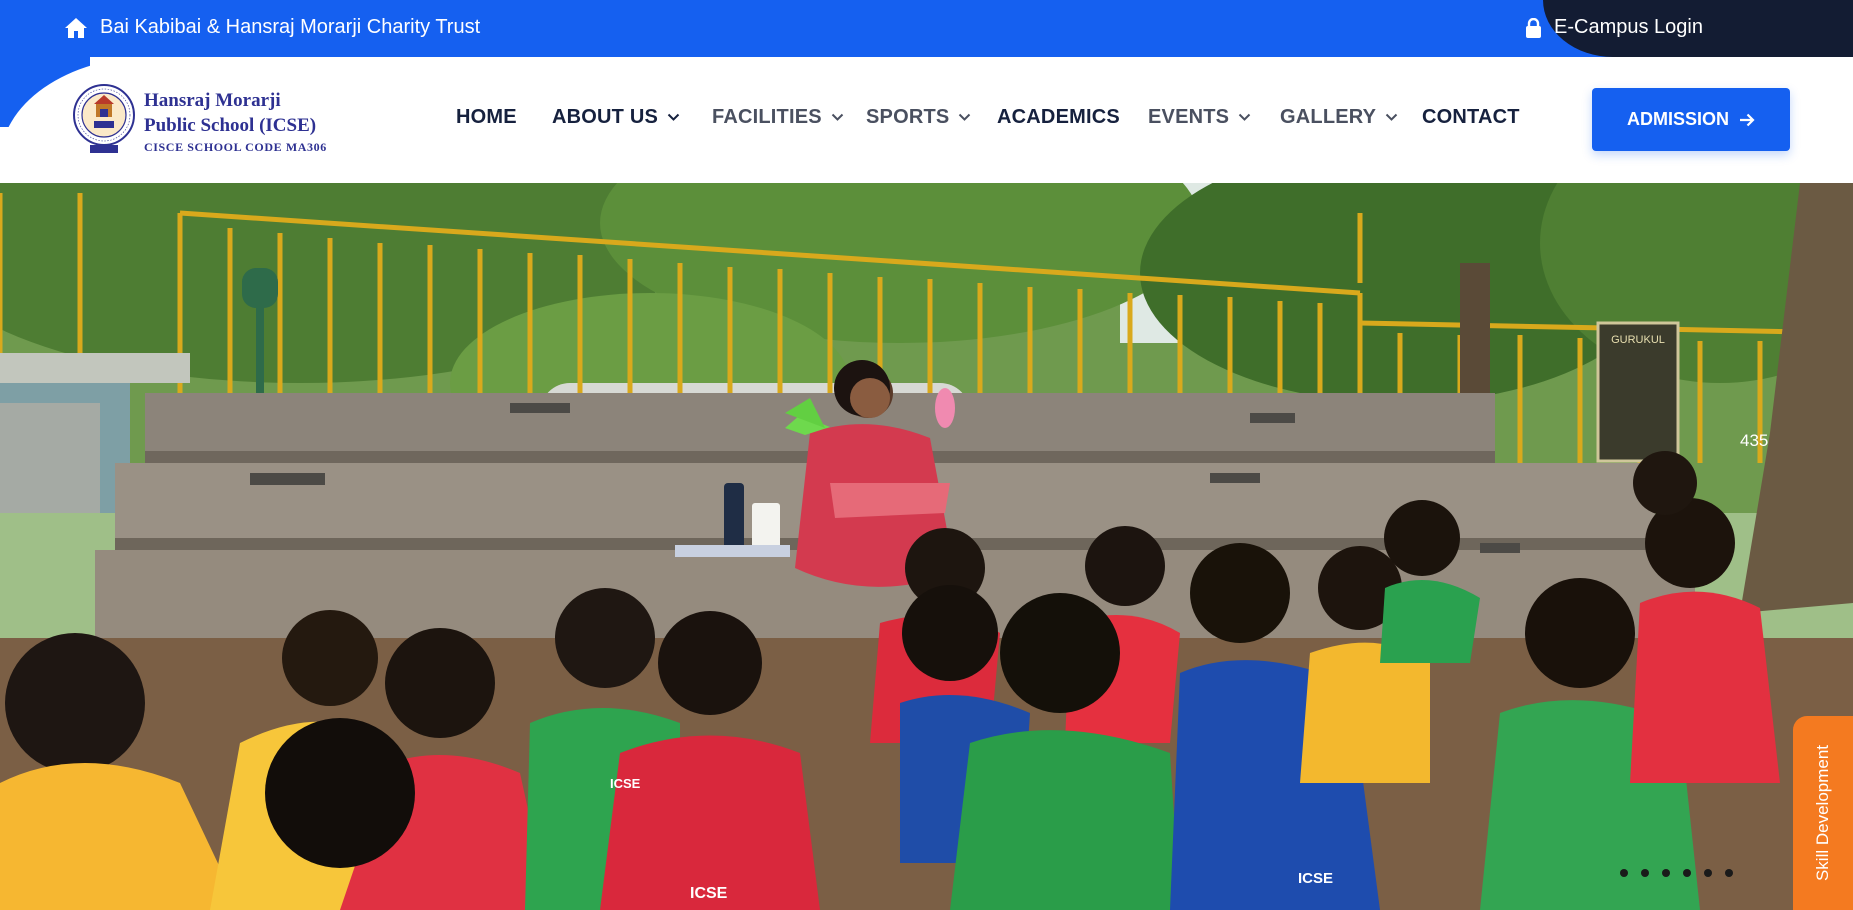 This screenshot has height=910, width=1853. What do you see at coordinates (1754, 440) in the screenshot?
I see `tree-tag-number: 435` at bounding box center [1754, 440].